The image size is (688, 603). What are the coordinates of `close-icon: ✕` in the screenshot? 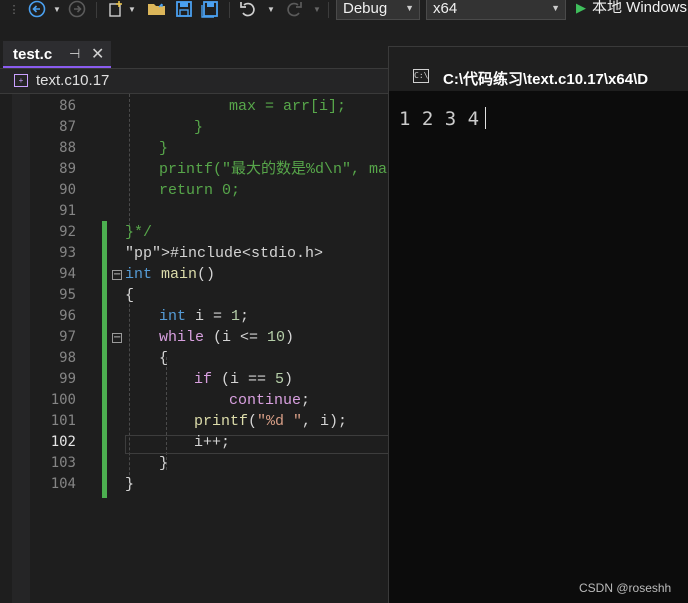 It's located at (97, 54).